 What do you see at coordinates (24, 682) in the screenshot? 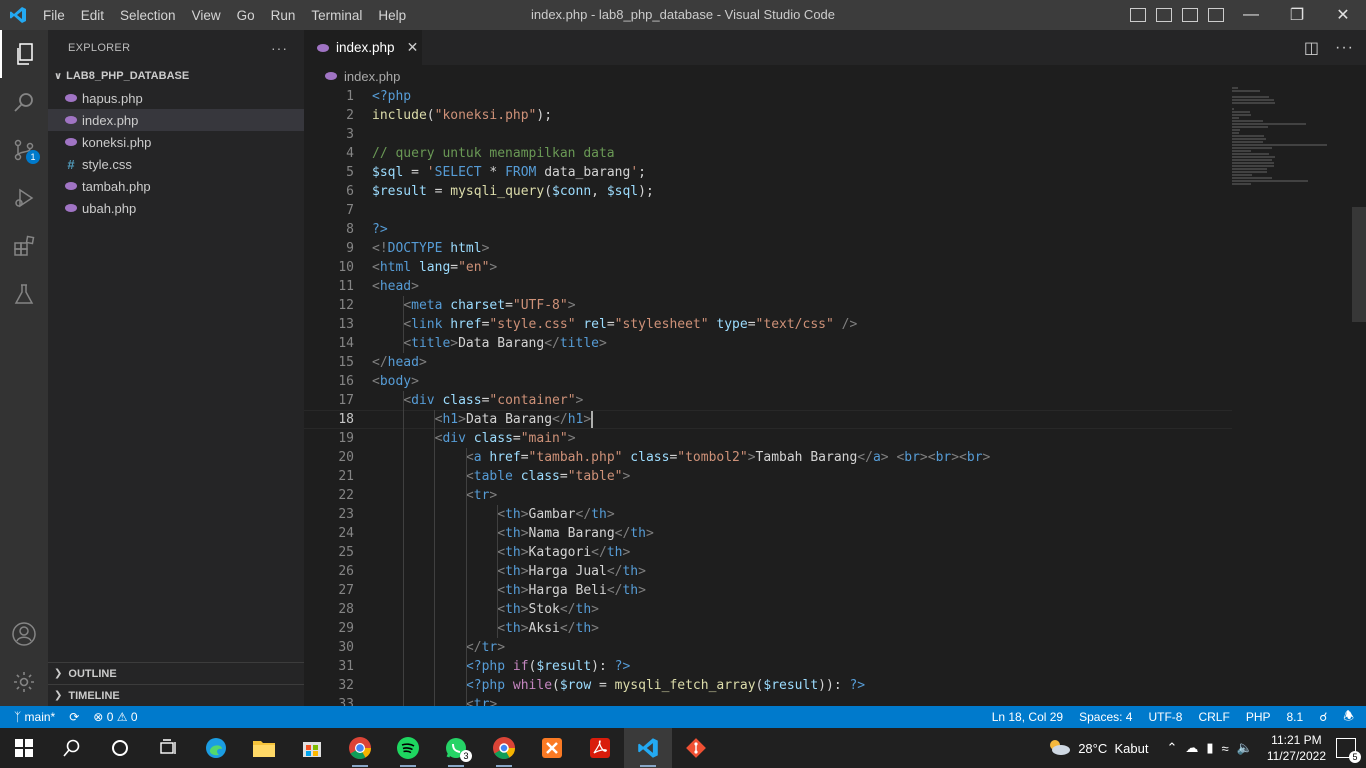
I see `manage-gear-icon` at bounding box center [24, 682].